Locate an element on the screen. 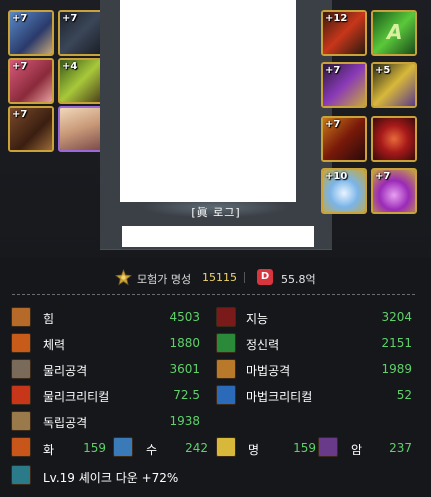  stat-value: 4503 is located at coordinates (184, 317).